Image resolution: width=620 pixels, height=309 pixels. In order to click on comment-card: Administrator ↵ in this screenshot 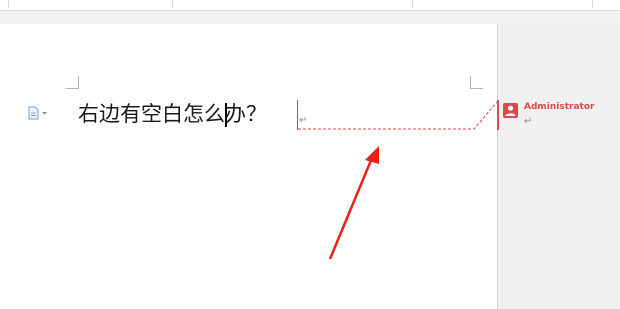, I will do `click(557, 115)`.